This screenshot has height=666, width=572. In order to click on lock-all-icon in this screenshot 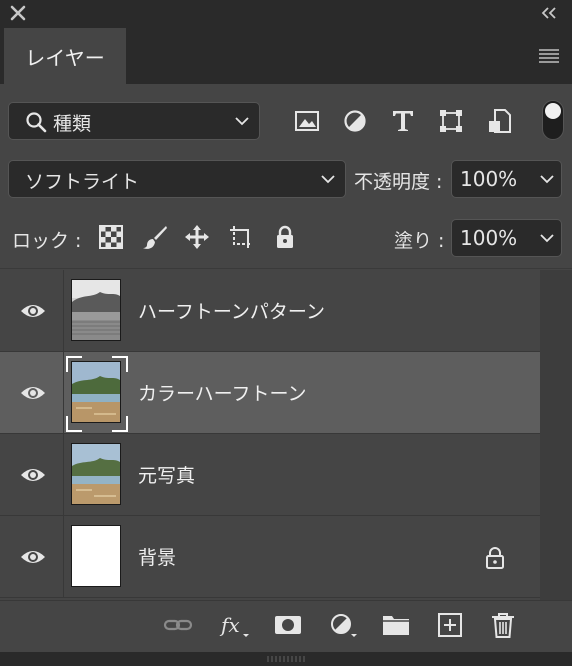, I will do `click(285, 237)`.